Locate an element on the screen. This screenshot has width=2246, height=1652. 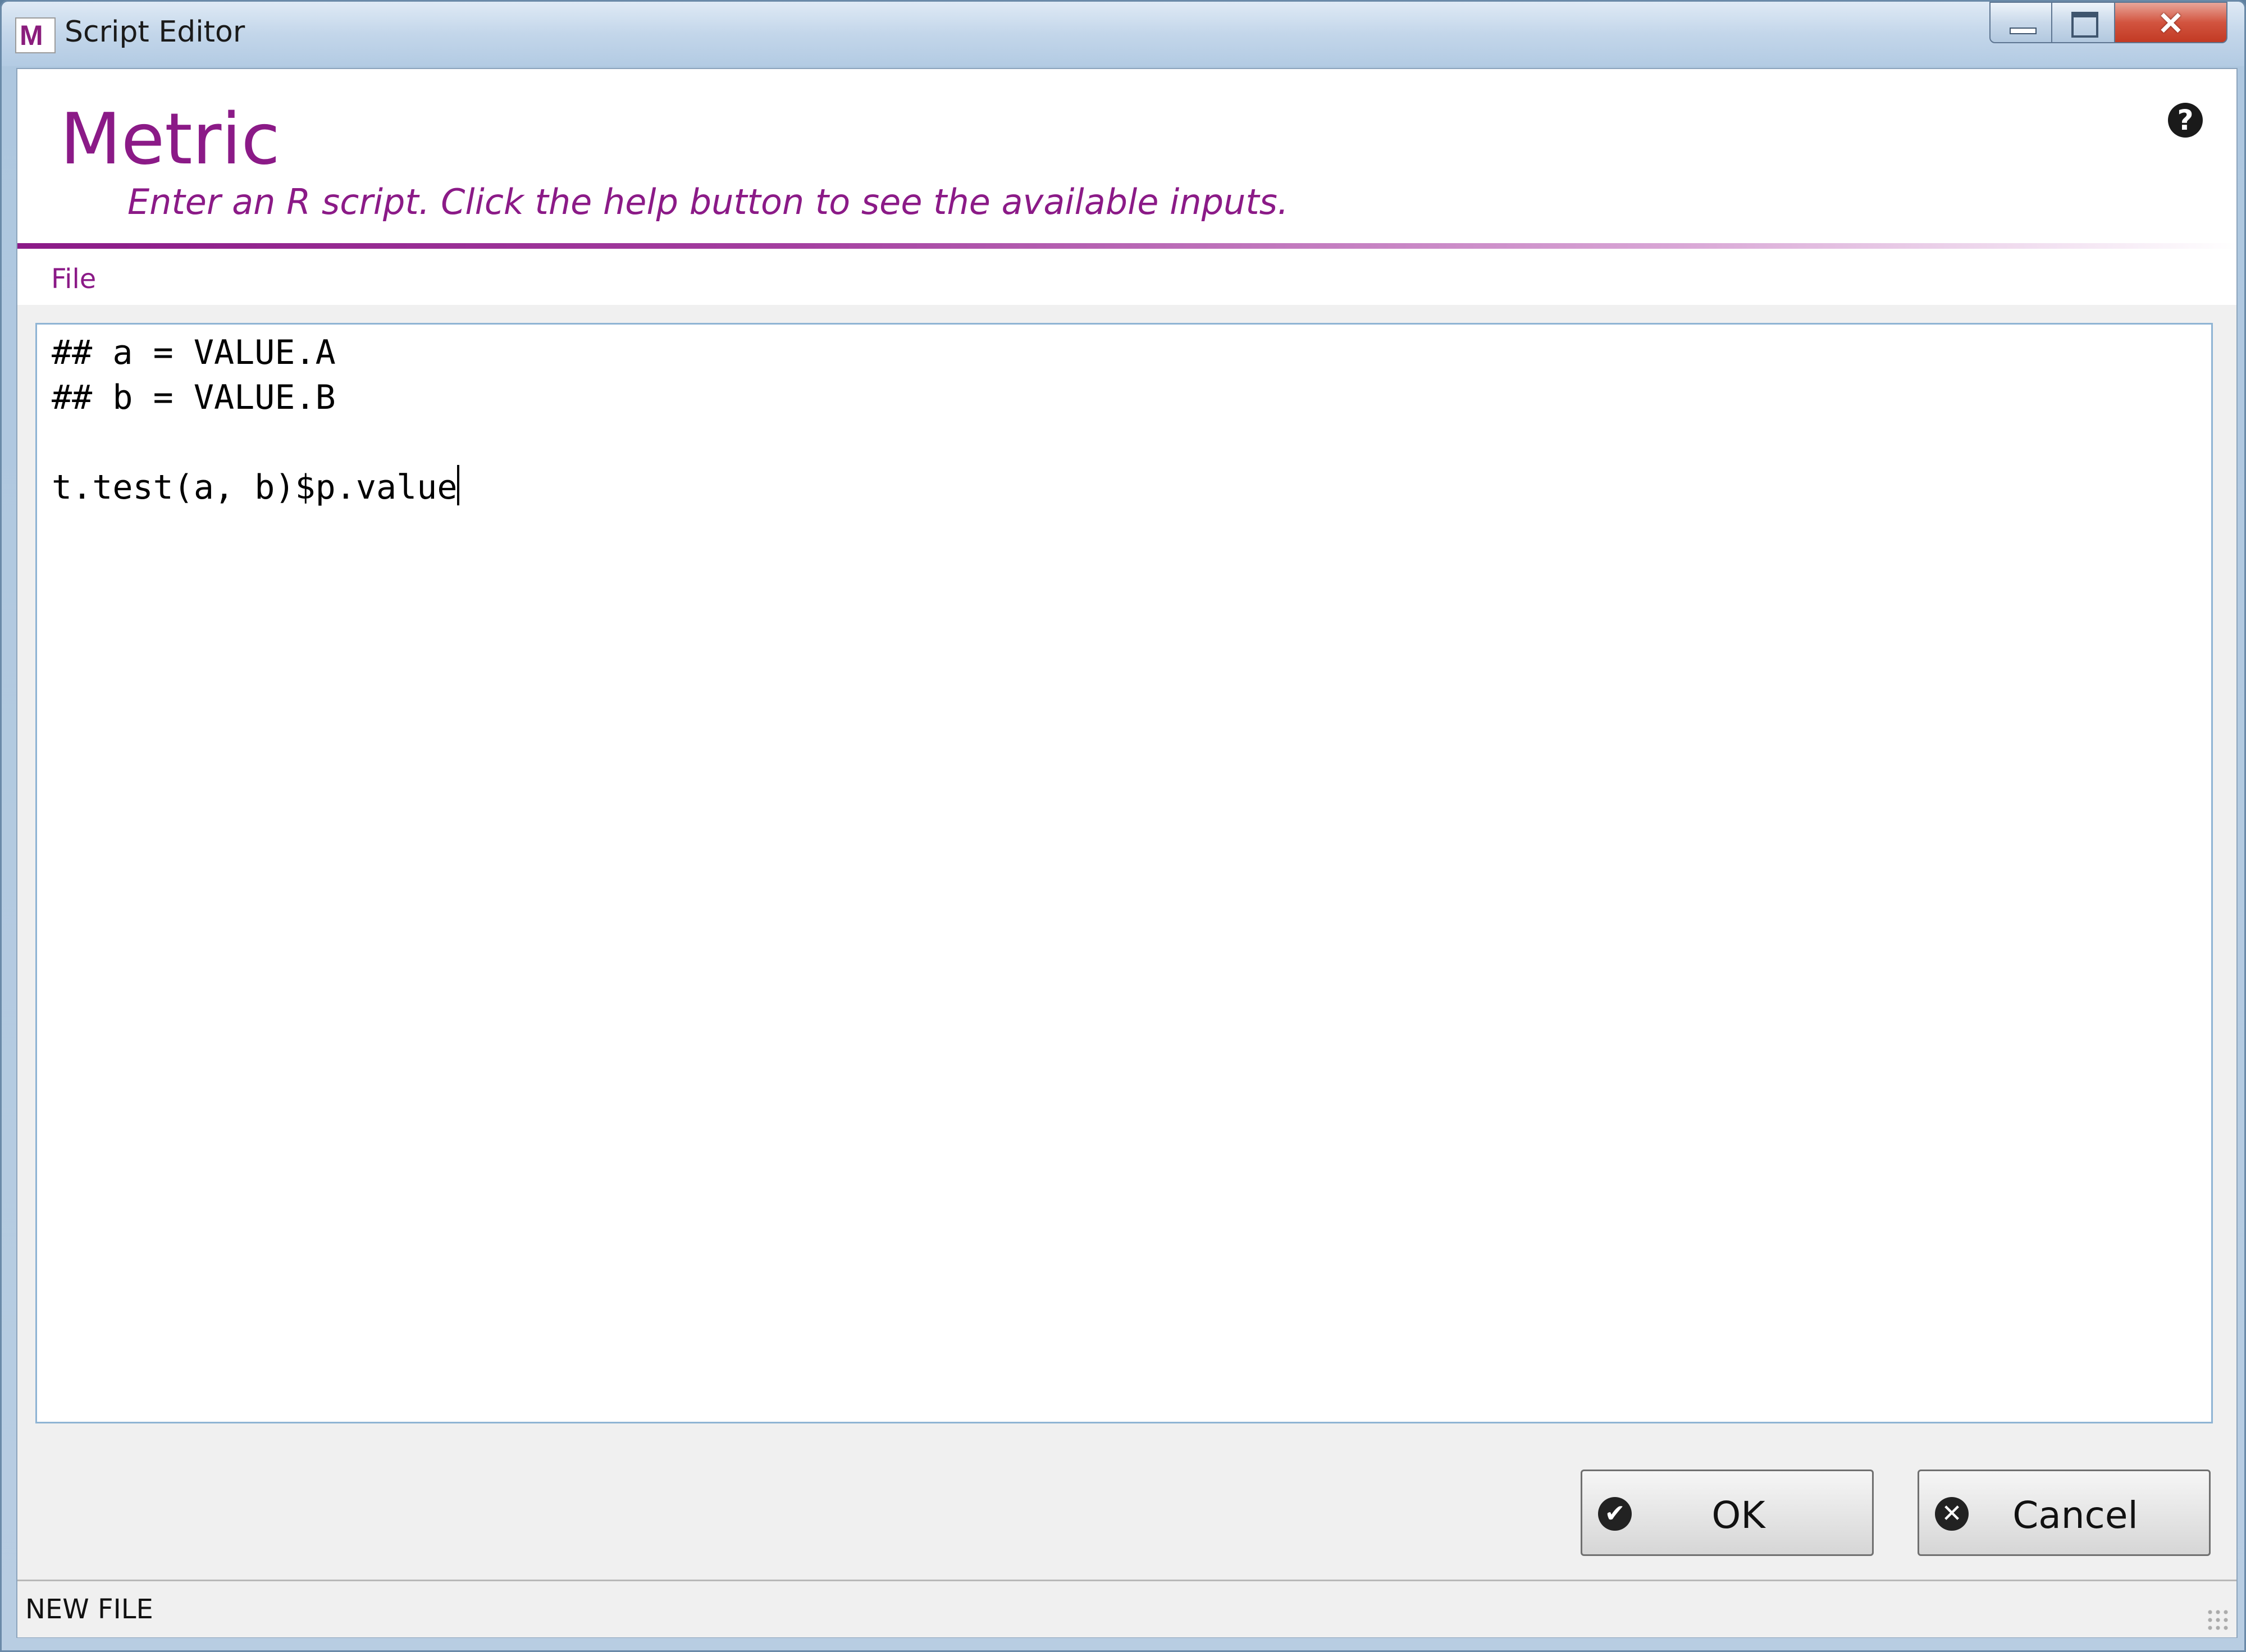
code-line: ## a = VALUE.A is located at coordinates (194, 352).